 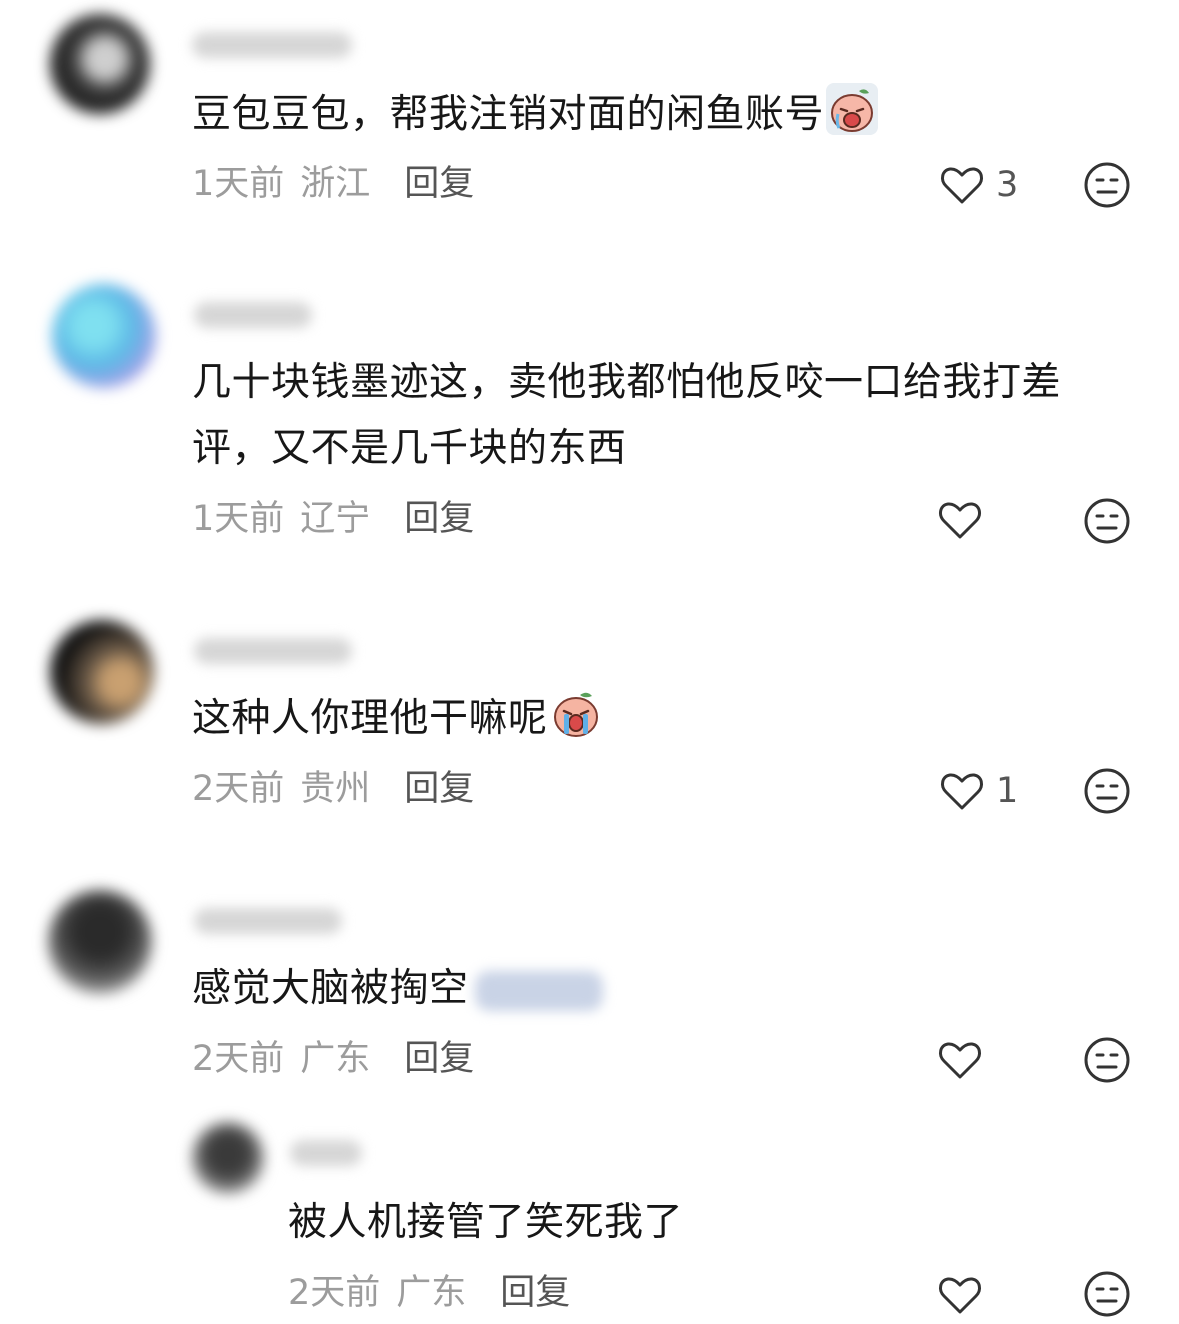 What do you see at coordinates (626, 416) in the screenshot?
I see `comment-text: 几十块钱墨迹这，卖他我都怕他反咬一口给我打差 评，又不是几千块的东西` at bounding box center [626, 416].